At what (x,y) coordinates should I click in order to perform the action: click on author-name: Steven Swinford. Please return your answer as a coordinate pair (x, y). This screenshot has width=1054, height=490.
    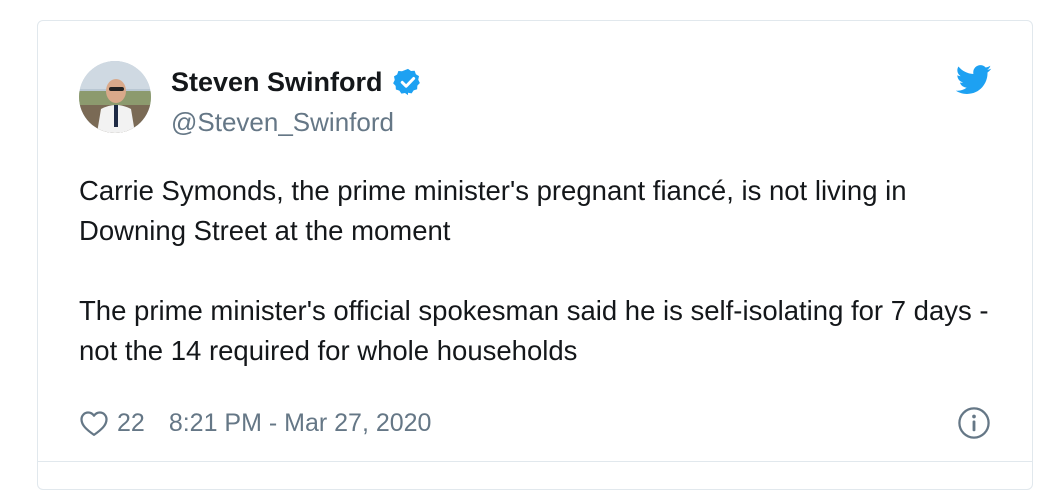
    Looking at the image, I should click on (277, 82).